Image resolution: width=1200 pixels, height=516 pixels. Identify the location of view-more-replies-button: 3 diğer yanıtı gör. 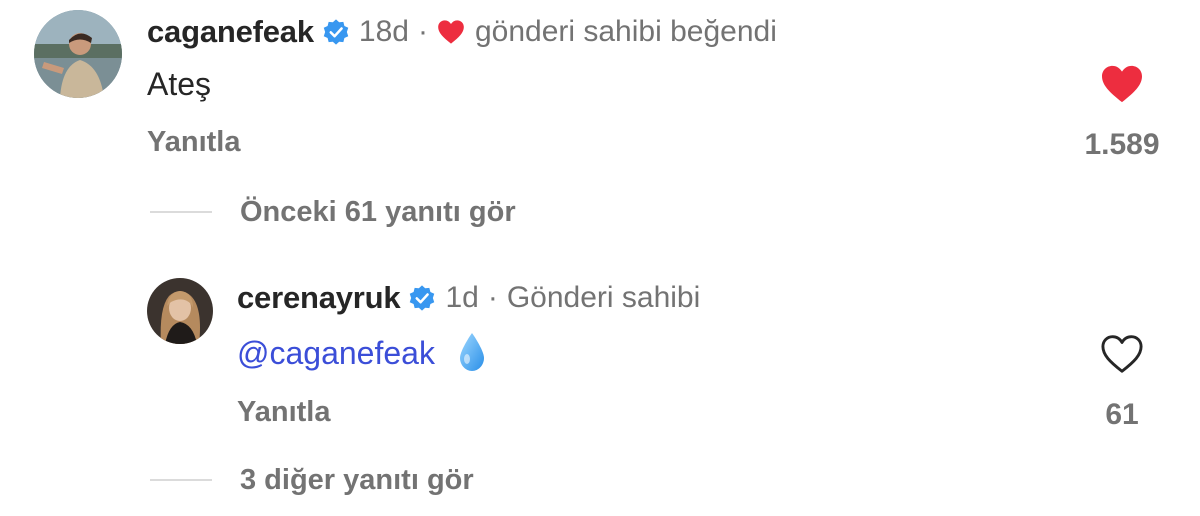
(312, 480).